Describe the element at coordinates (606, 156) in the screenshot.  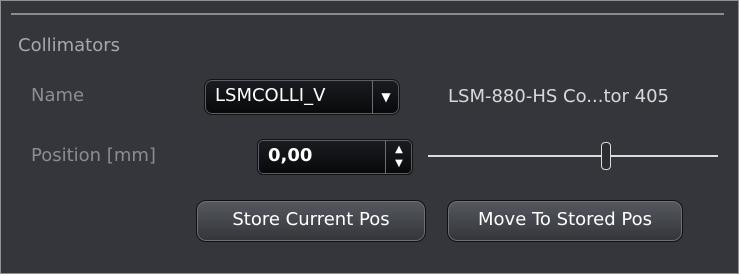
I see `position-slider-handle` at that location.